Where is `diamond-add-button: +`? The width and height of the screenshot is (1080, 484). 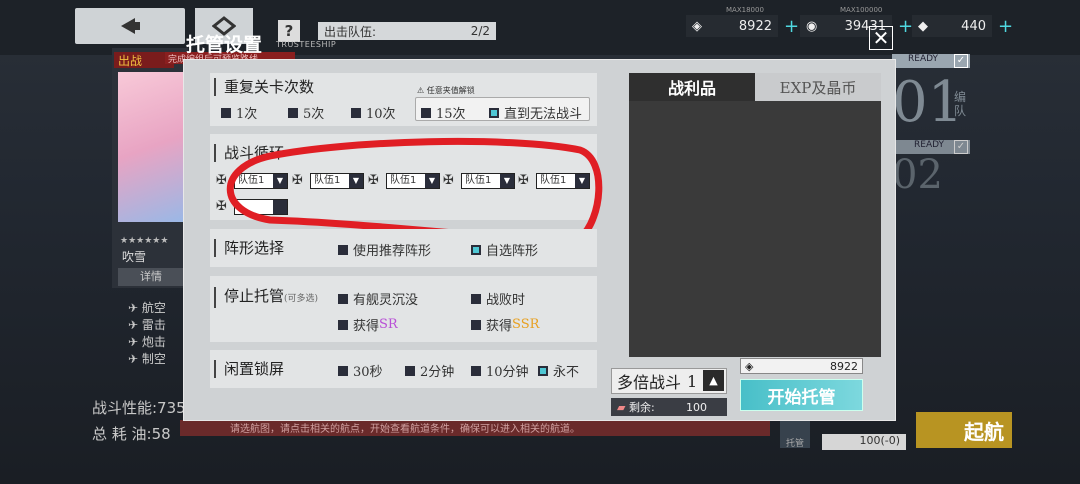 diamond-add-button: + is located at coordinates (1005, 26).